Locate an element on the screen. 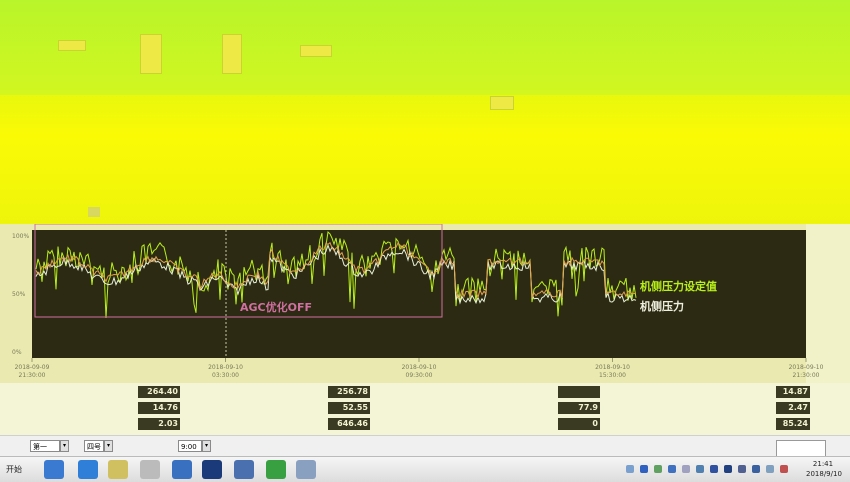  x-tick-label: 03:30:00 is located at coordinates (225, 375).